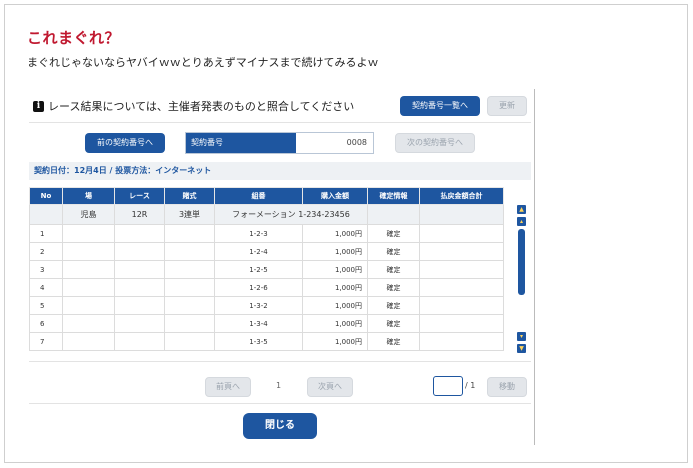  I want to click on row-no: 2, so click(46, 251).